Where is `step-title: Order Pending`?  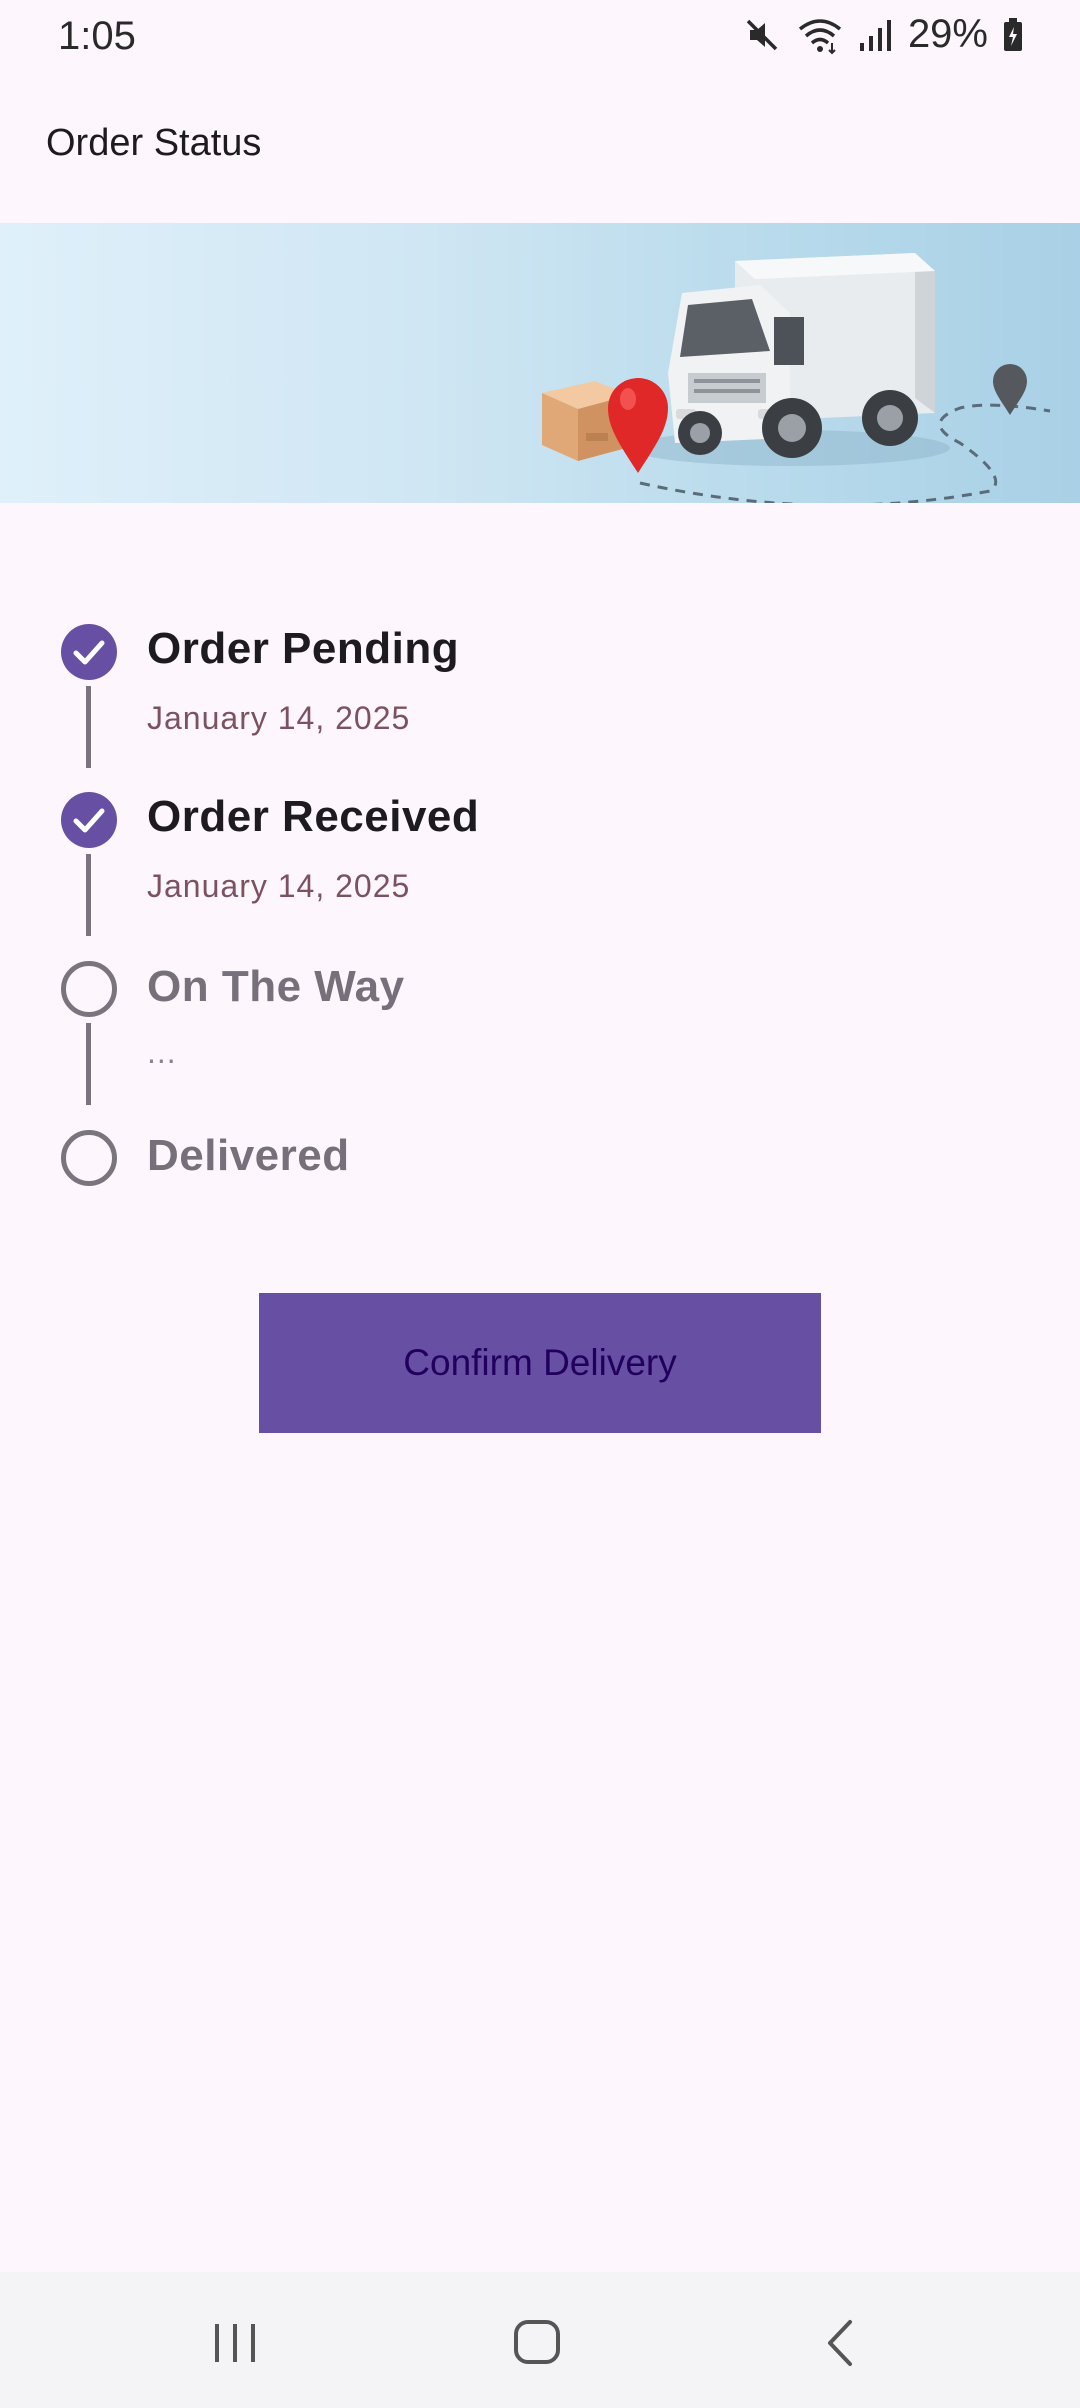 step-title: Order Pending is located at coordinates (303, 648).